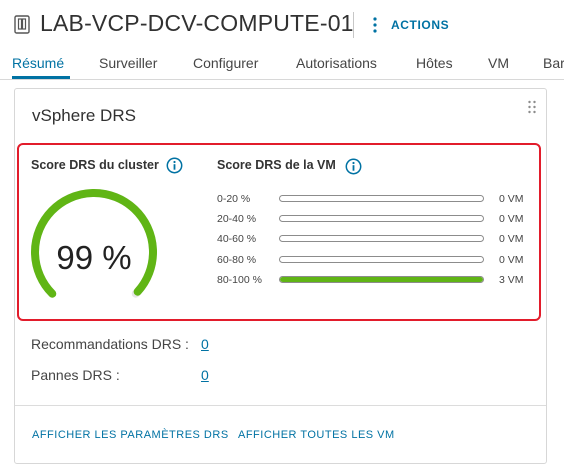  Describe the element at coordinates (375, 25) in the screenshot. I see `vertical-ellipsis-icon` at that location.